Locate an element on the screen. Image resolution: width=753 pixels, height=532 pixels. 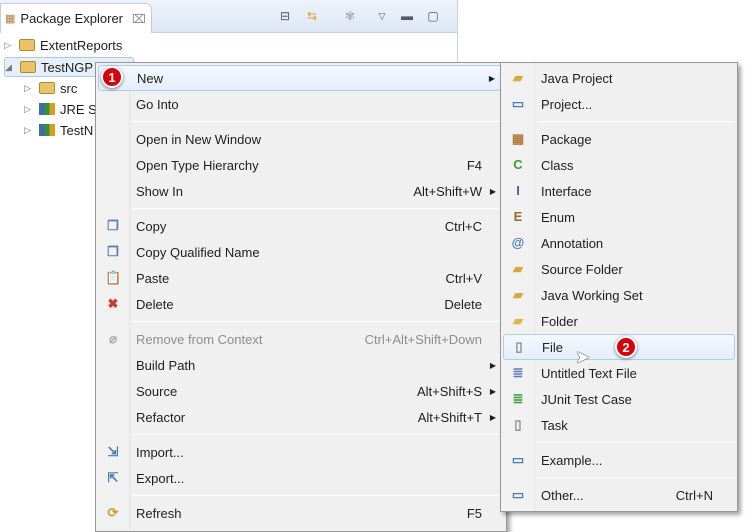
expanded-arrow-icon: ◢ is located at coordinates (10, 67).